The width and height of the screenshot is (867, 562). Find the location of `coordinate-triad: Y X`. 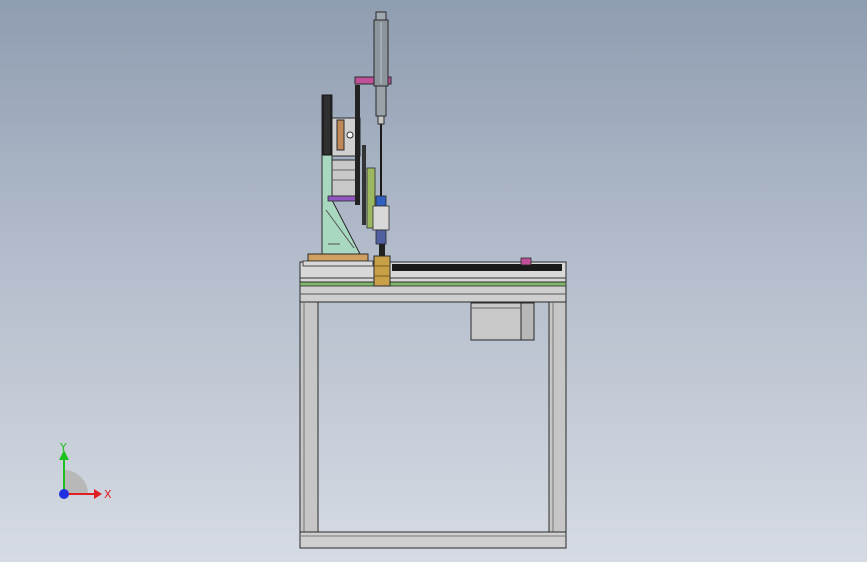

coordinate-triad: Y X is located at coordinates (85, 475).